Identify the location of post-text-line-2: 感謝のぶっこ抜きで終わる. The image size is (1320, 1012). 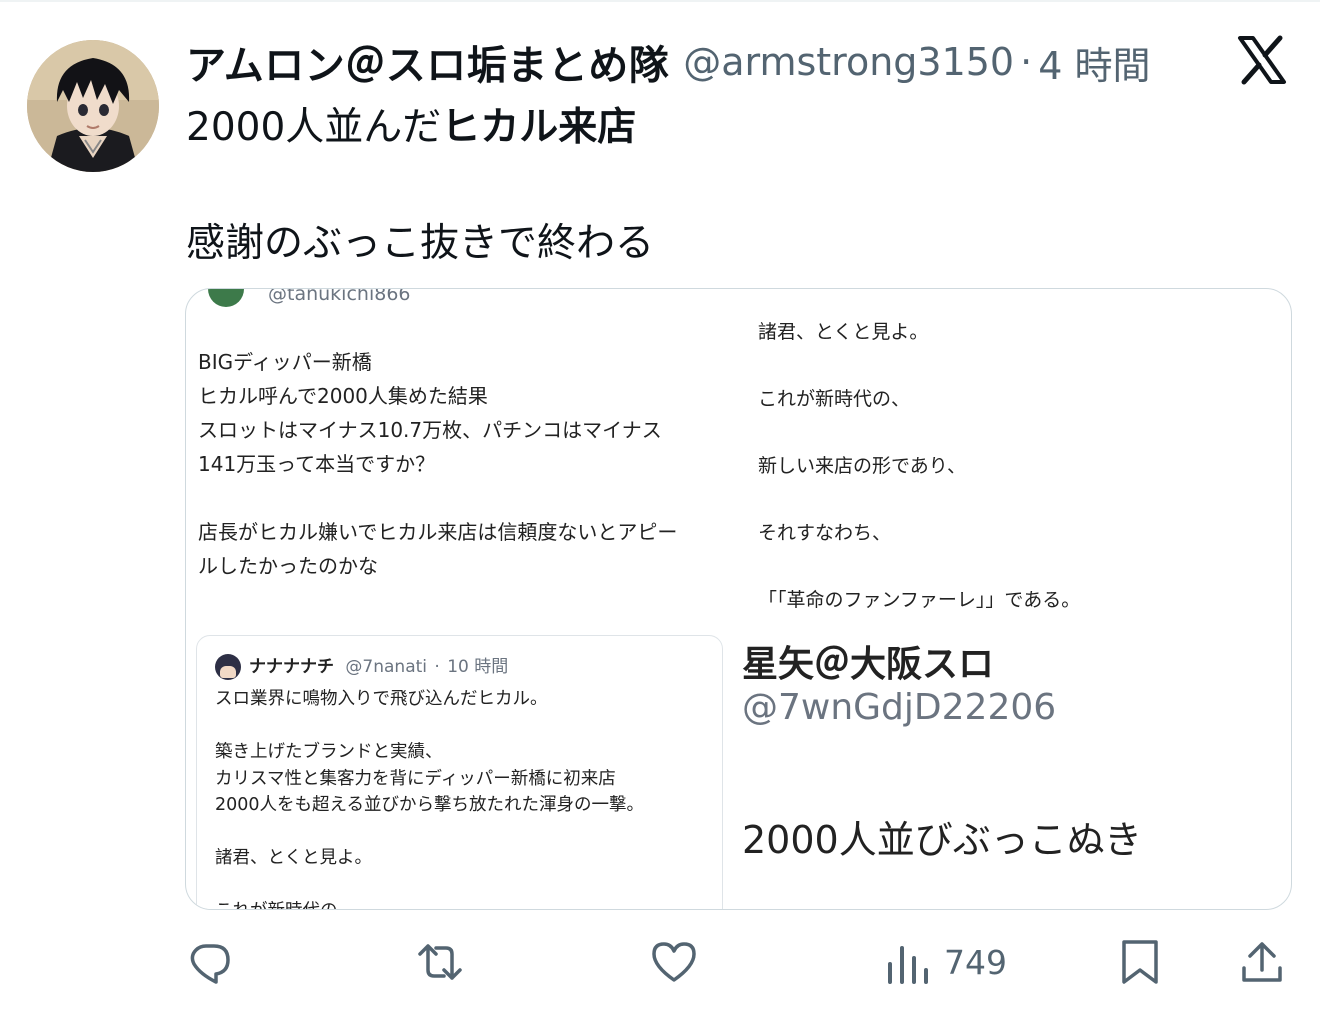
(420, 243).